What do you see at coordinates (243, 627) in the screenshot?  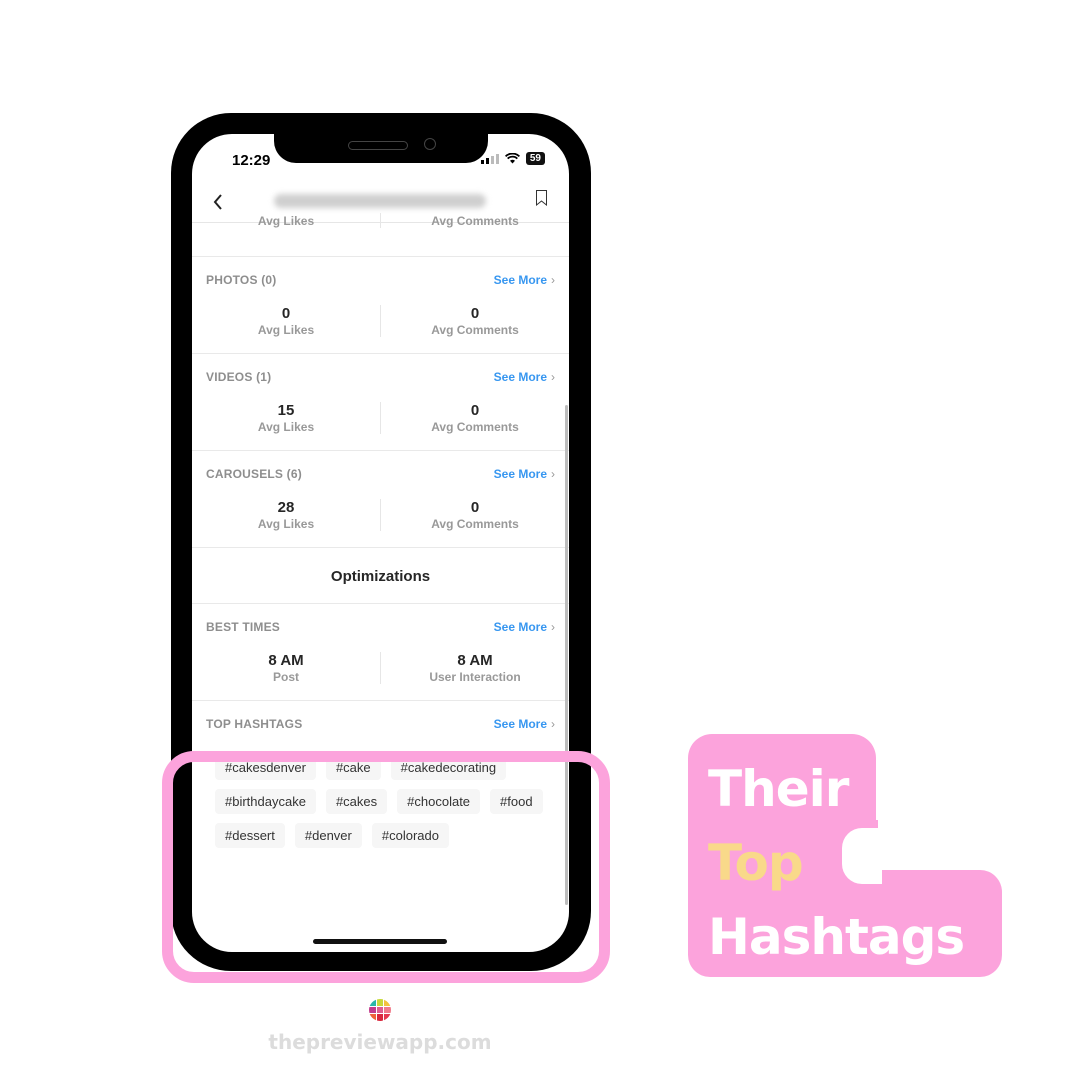 I see `section-title: BEST TIMES` at bounding box center [243, 627].